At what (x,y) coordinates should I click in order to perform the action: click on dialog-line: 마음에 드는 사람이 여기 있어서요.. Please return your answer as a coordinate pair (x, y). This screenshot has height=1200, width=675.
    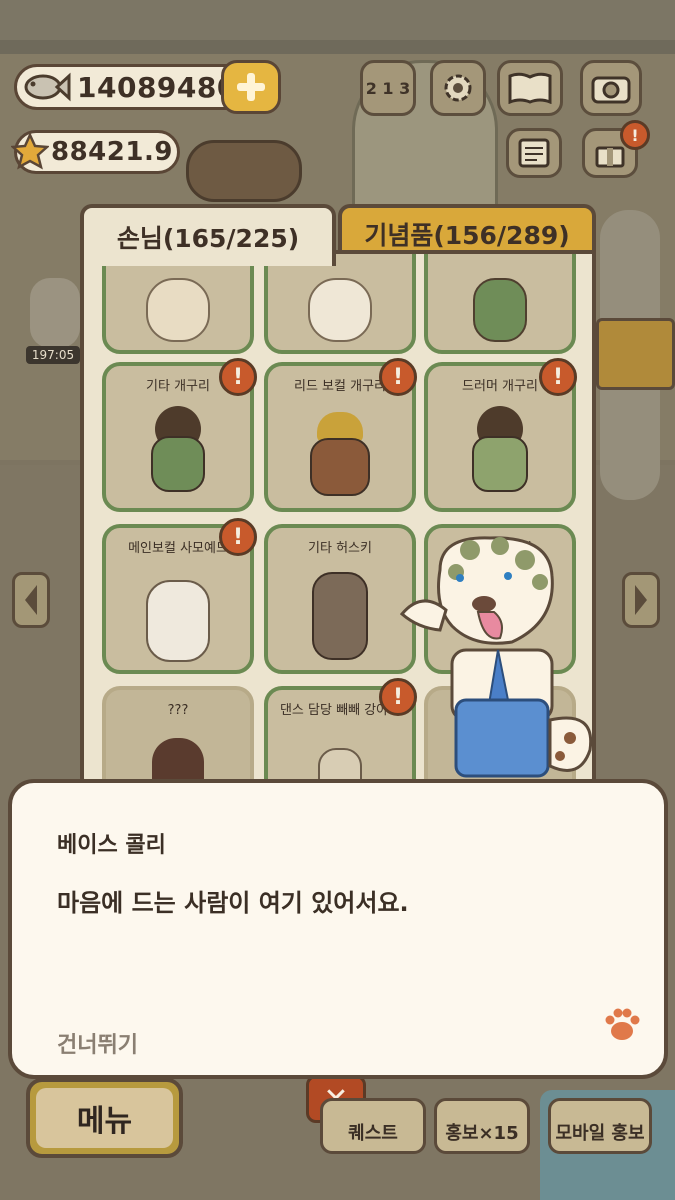
    Looking at the image, I should click on (233, 903).